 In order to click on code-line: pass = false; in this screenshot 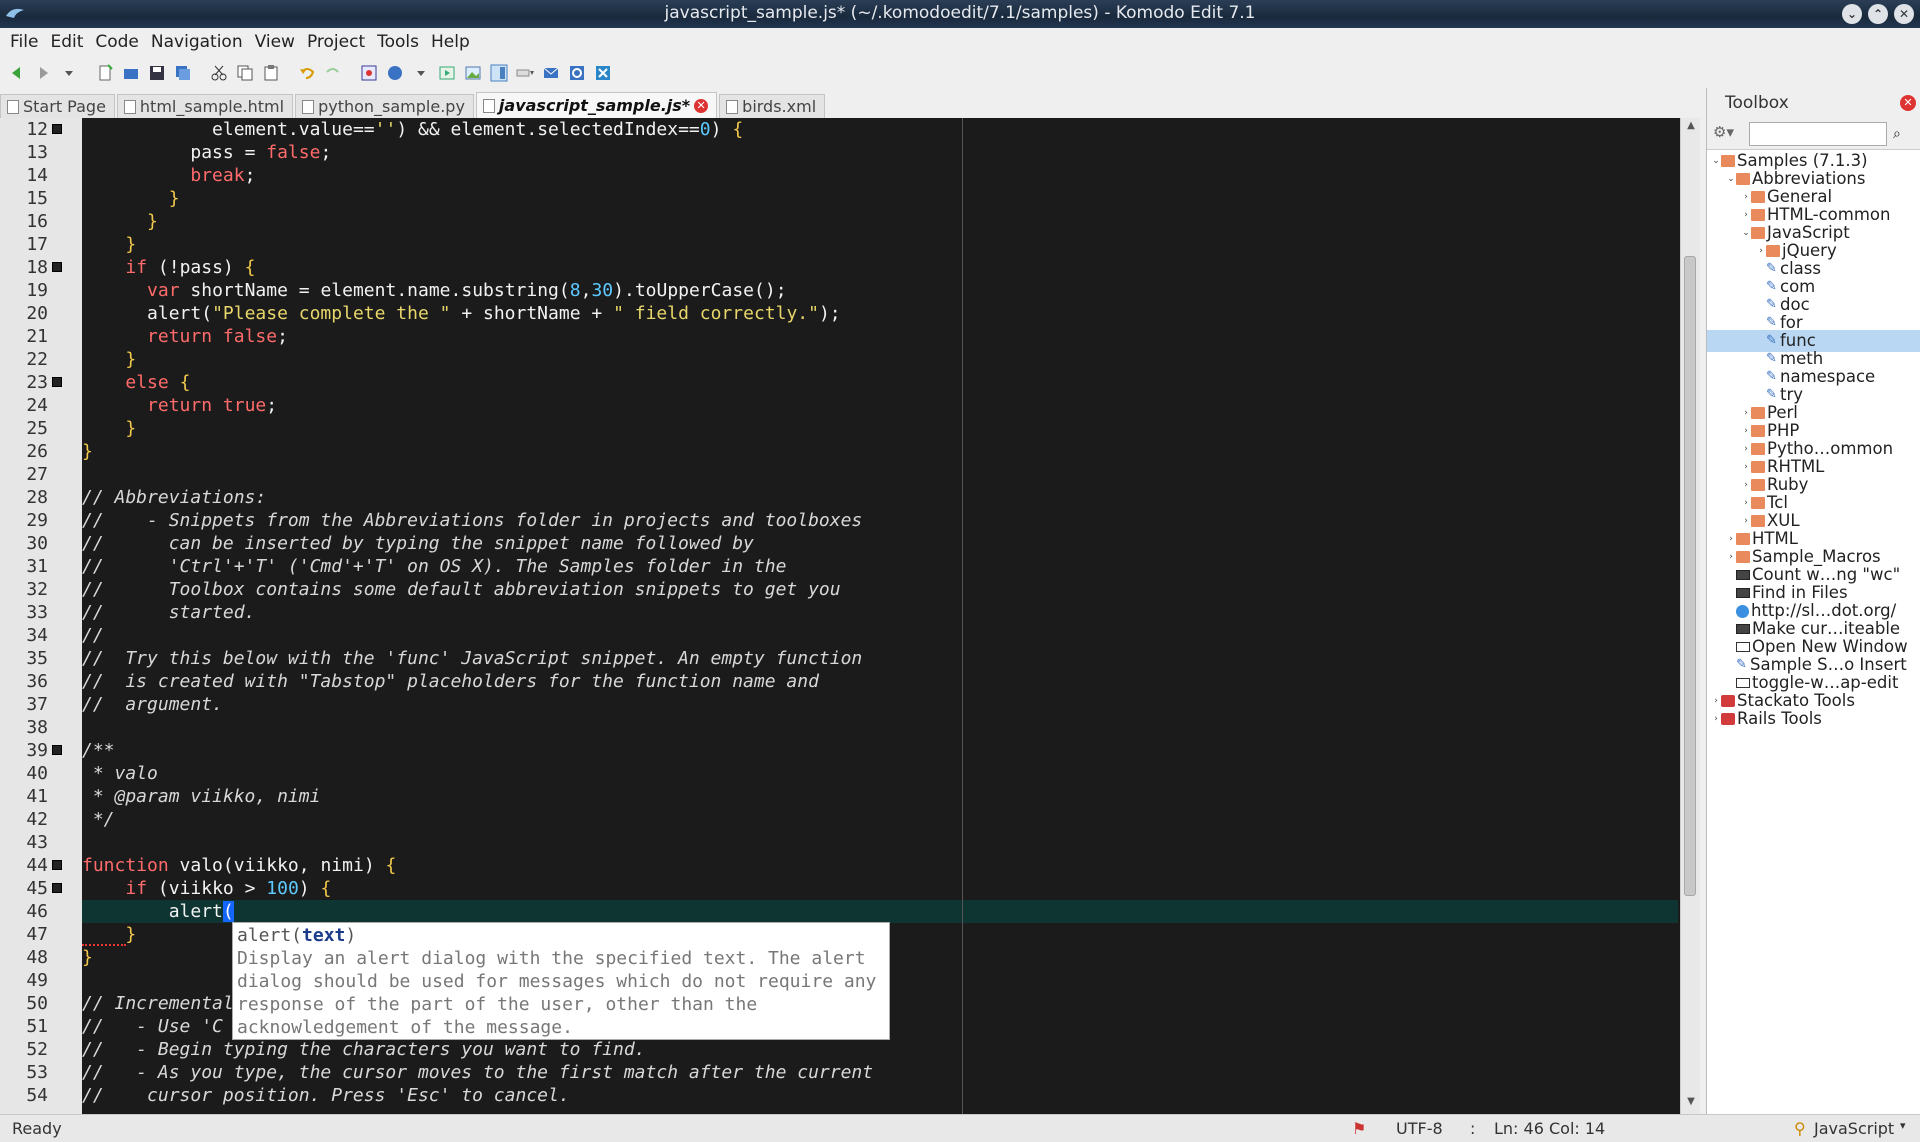, I will do `click(206, 152)`.